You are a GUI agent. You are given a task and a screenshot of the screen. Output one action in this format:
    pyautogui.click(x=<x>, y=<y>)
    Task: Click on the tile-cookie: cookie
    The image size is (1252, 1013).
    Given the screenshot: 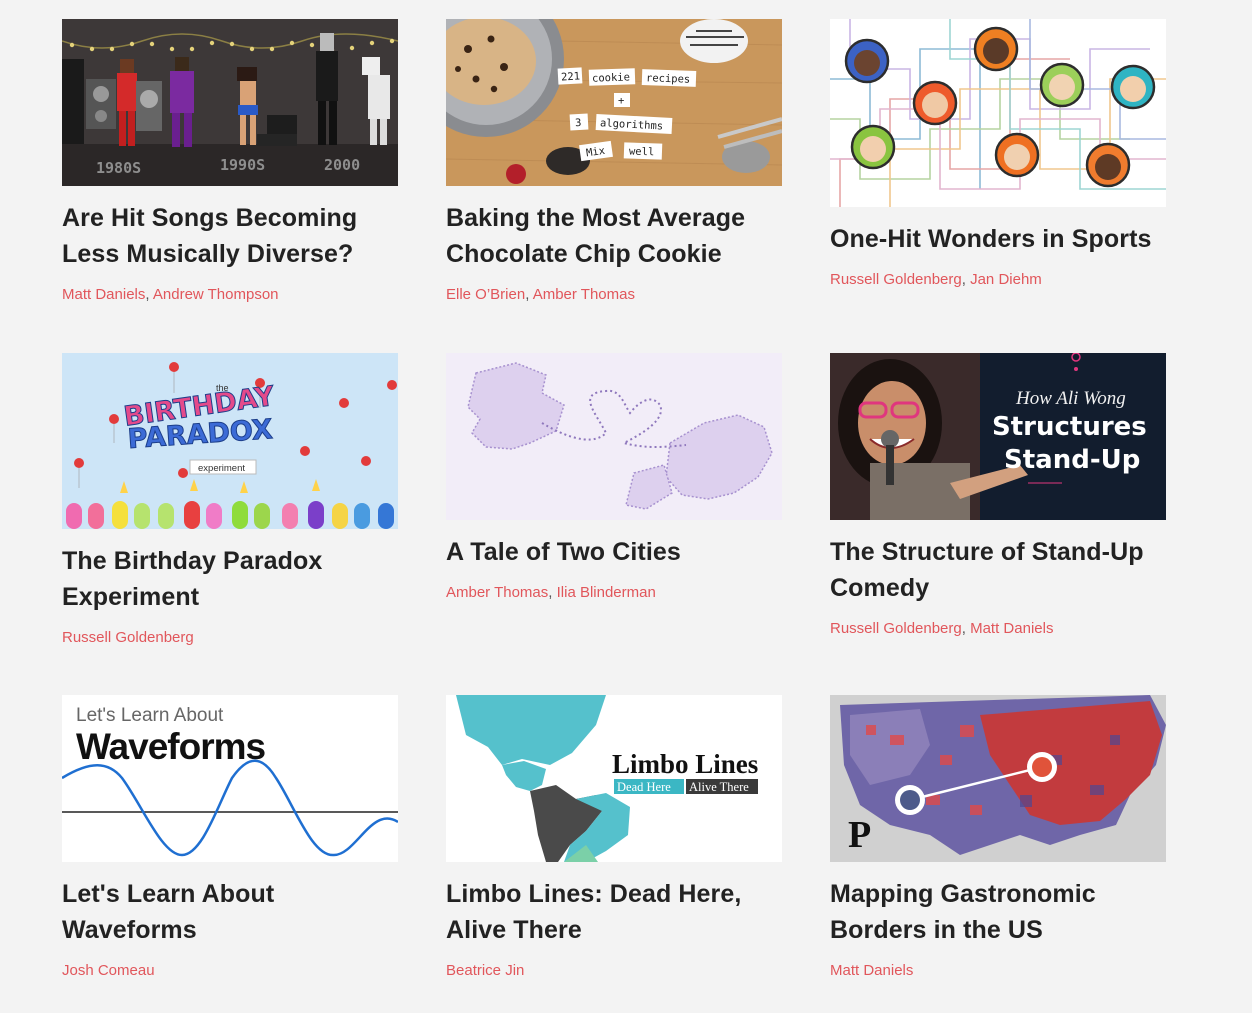 What is the action you would take?
    pyautogui.click(x=611, y=77)
    